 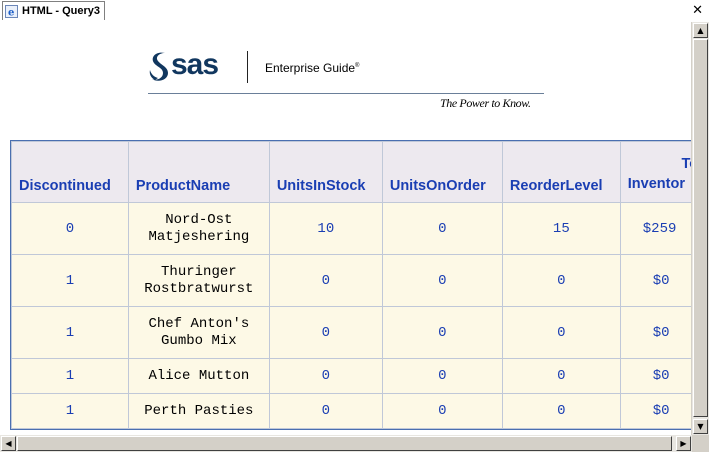 I want to click on scroll-right-icon: ▶, so click(x=683, y=443).